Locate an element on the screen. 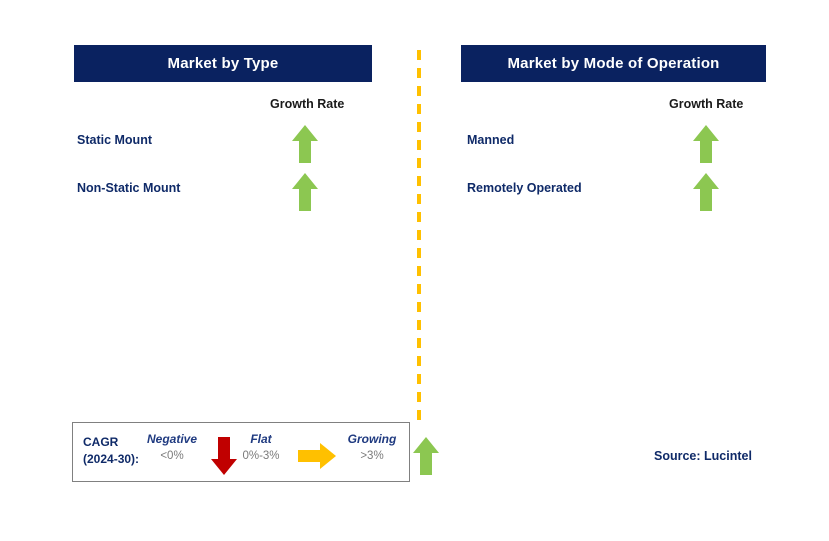 Image resolution: width=829 pixels, height=541 pixels. legend-item-growing-label: Growing is located at coordinates (372, 439).